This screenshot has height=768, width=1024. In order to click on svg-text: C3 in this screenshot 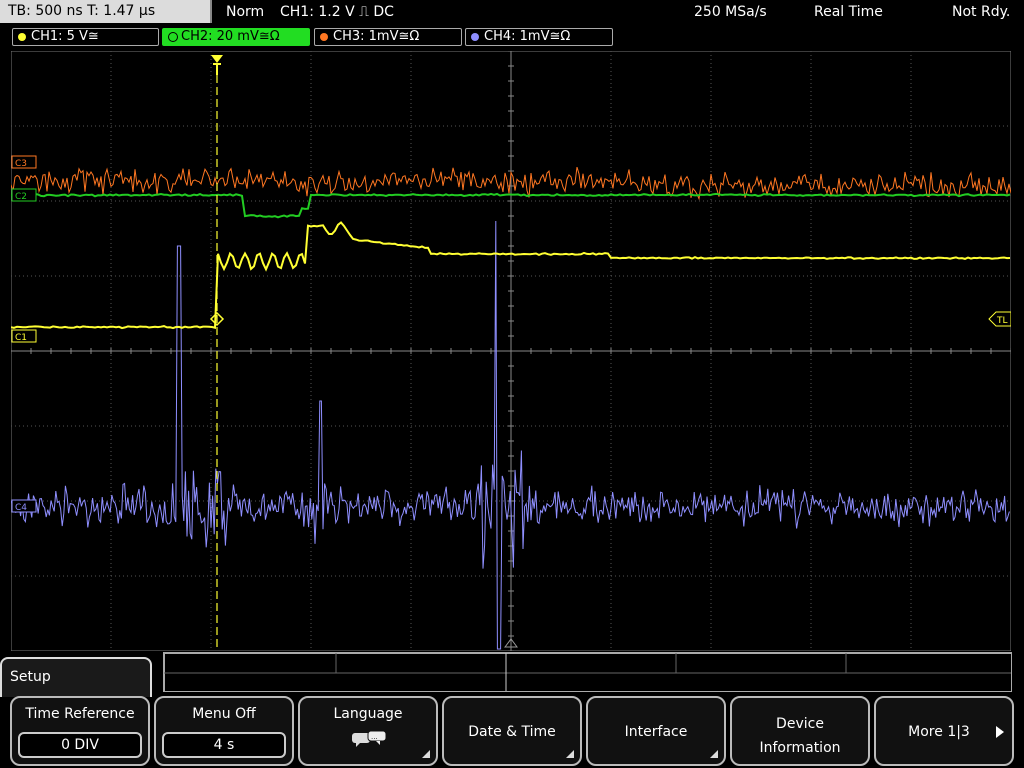, I will do `click(21, 164)`.